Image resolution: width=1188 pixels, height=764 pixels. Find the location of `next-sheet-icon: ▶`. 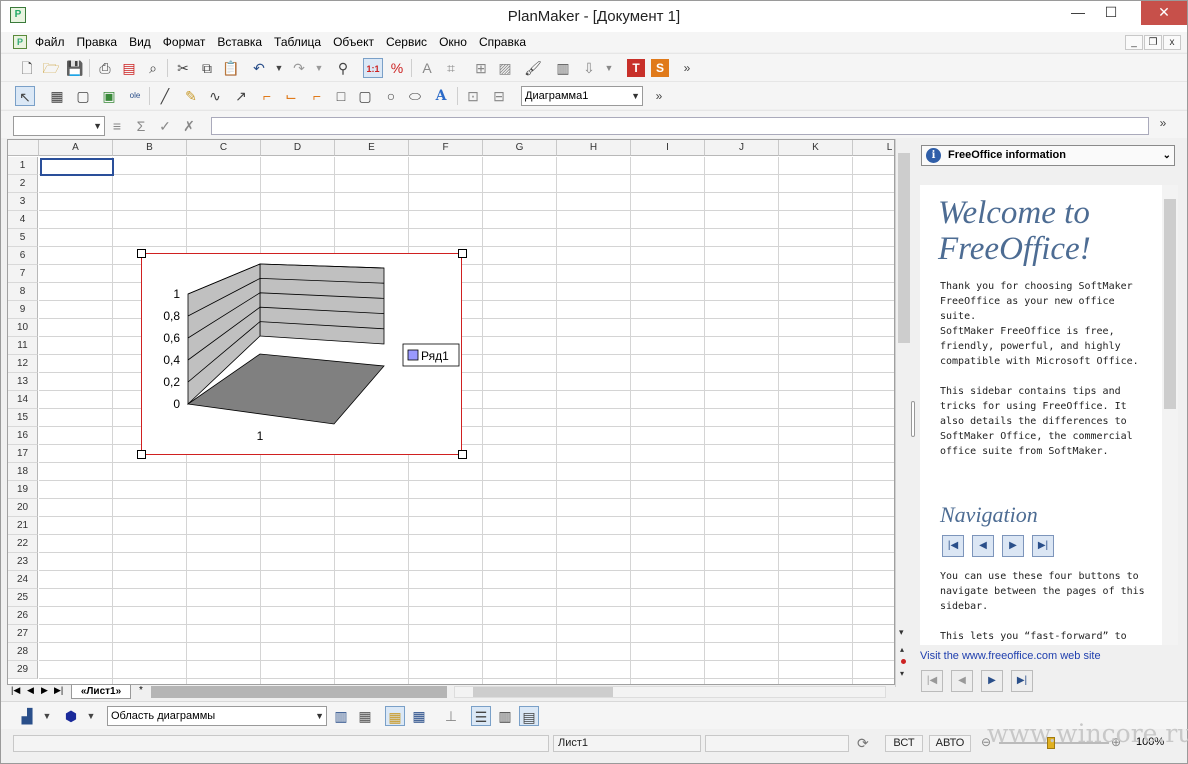

next-sheet-icon: ▶ is located at coordinates (44, 690).